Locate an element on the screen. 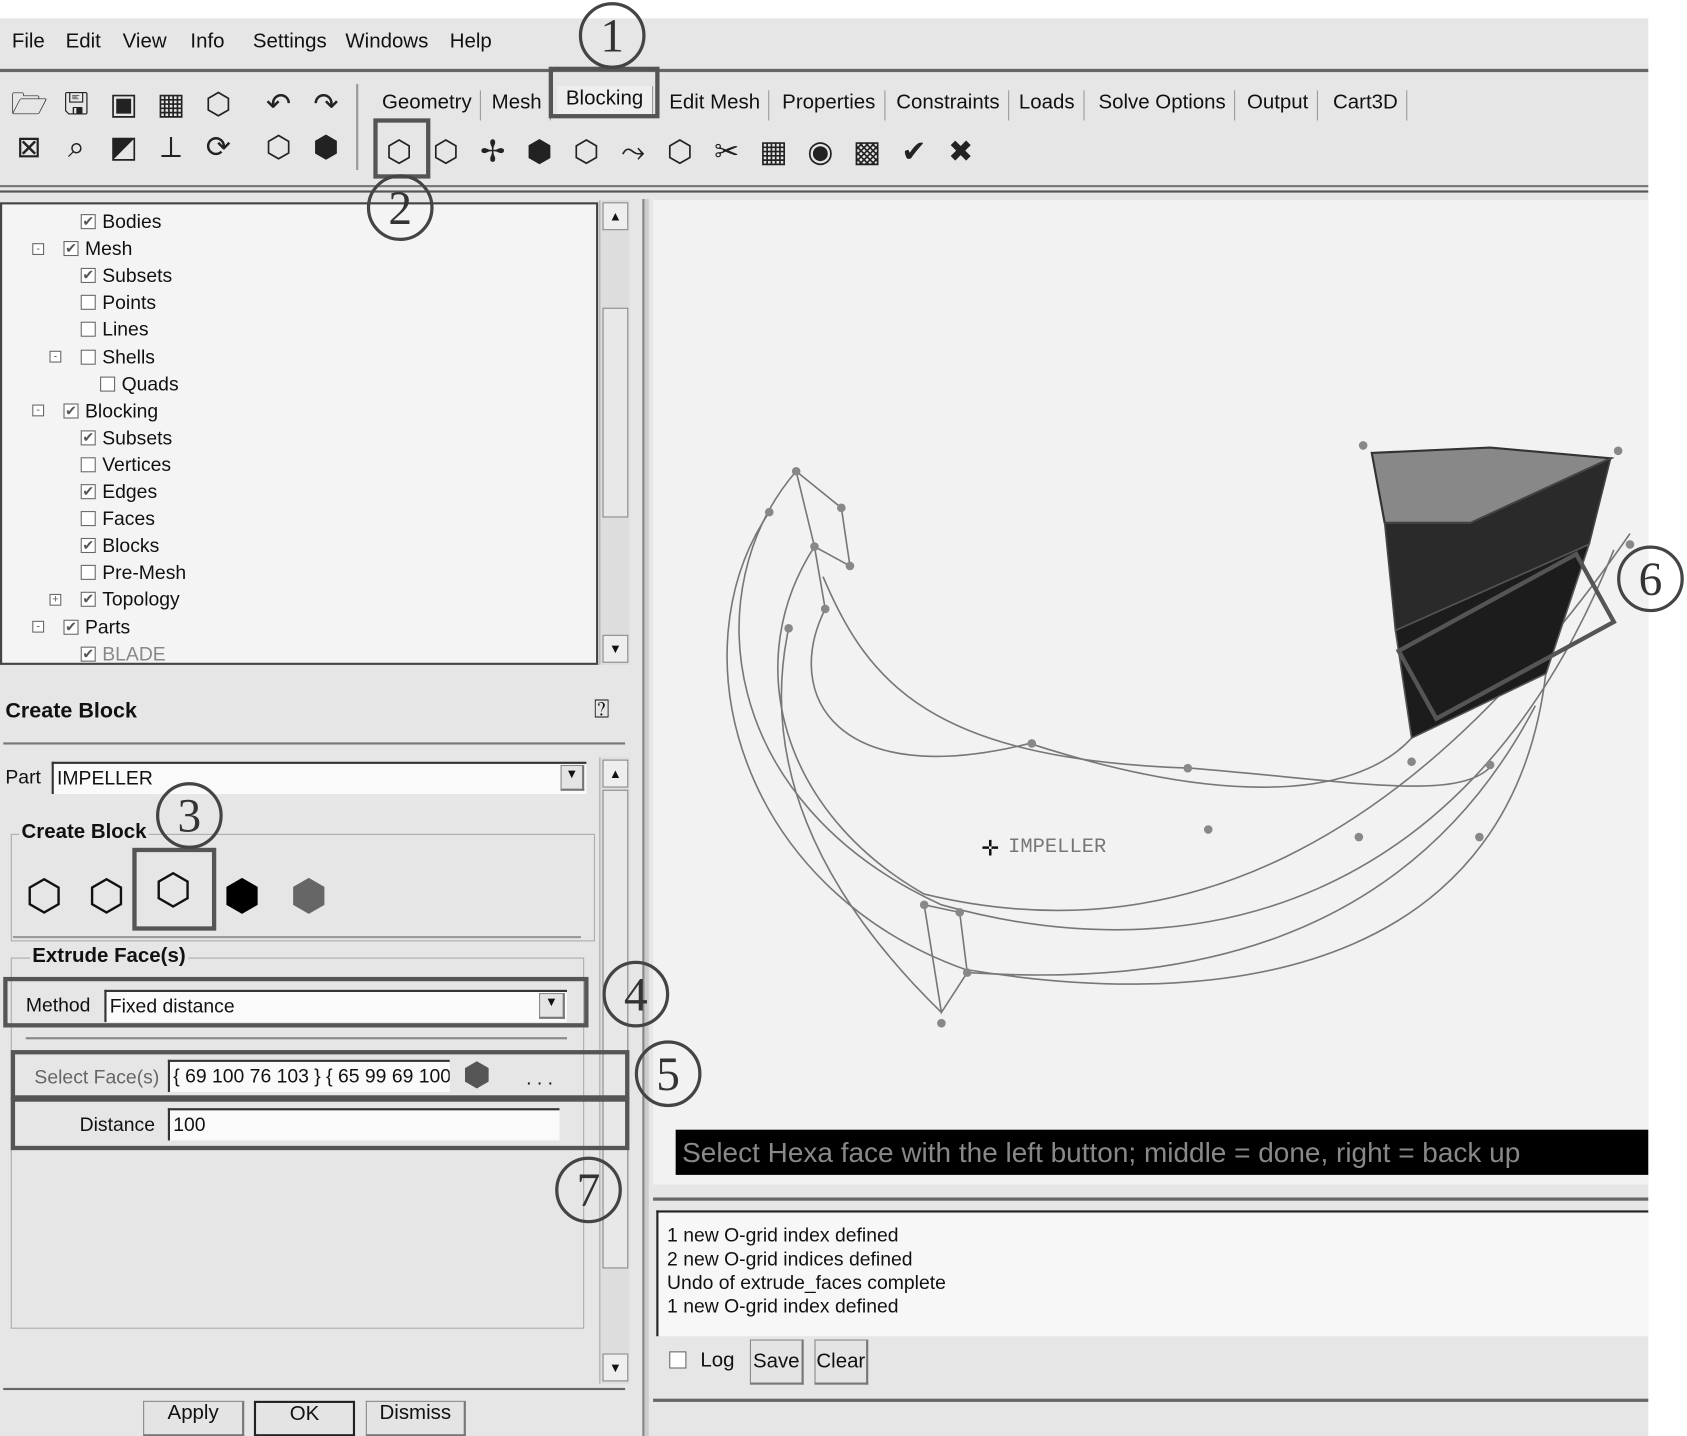 The width and height of the screenshot is (1687, 1436). scroll-thumb is located at coordinates (615, 412).